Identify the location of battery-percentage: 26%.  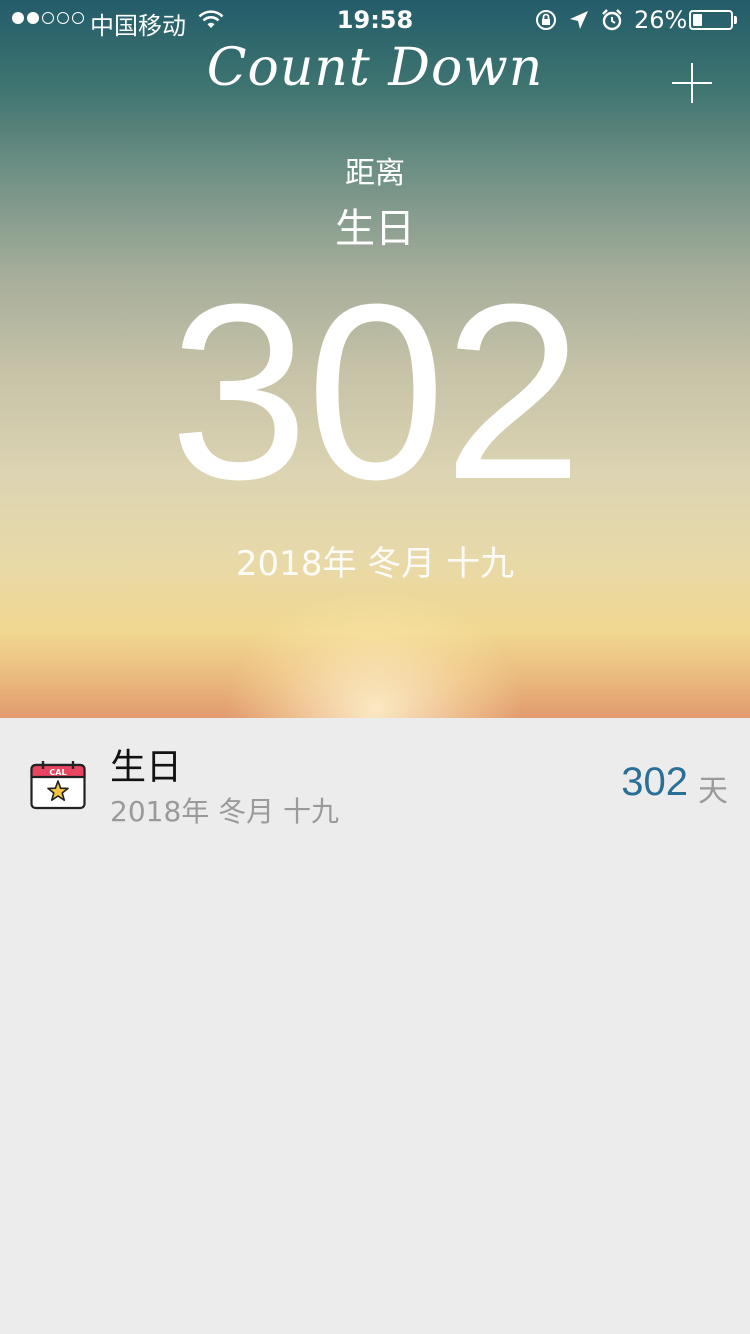
(661, 20).